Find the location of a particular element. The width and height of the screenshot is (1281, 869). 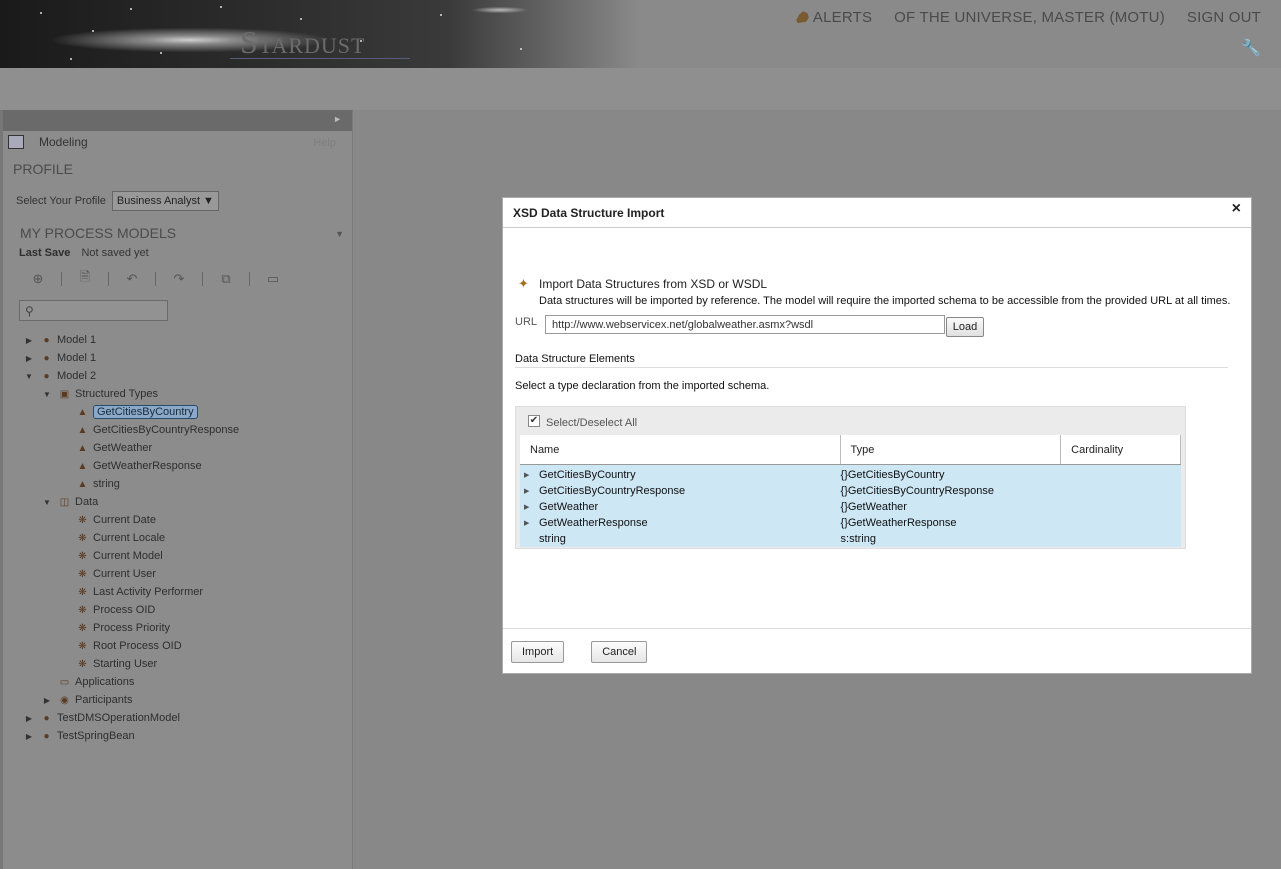

grid-cell-name-text: GetCitiesByCountryResponse is located at coordinates (612, 491).